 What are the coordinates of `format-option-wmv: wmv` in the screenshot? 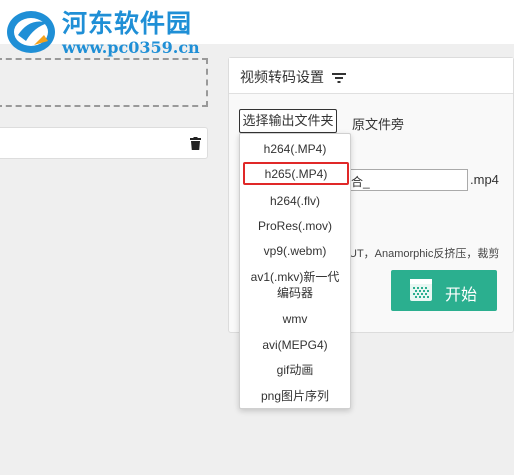 It's located at (295, 319).